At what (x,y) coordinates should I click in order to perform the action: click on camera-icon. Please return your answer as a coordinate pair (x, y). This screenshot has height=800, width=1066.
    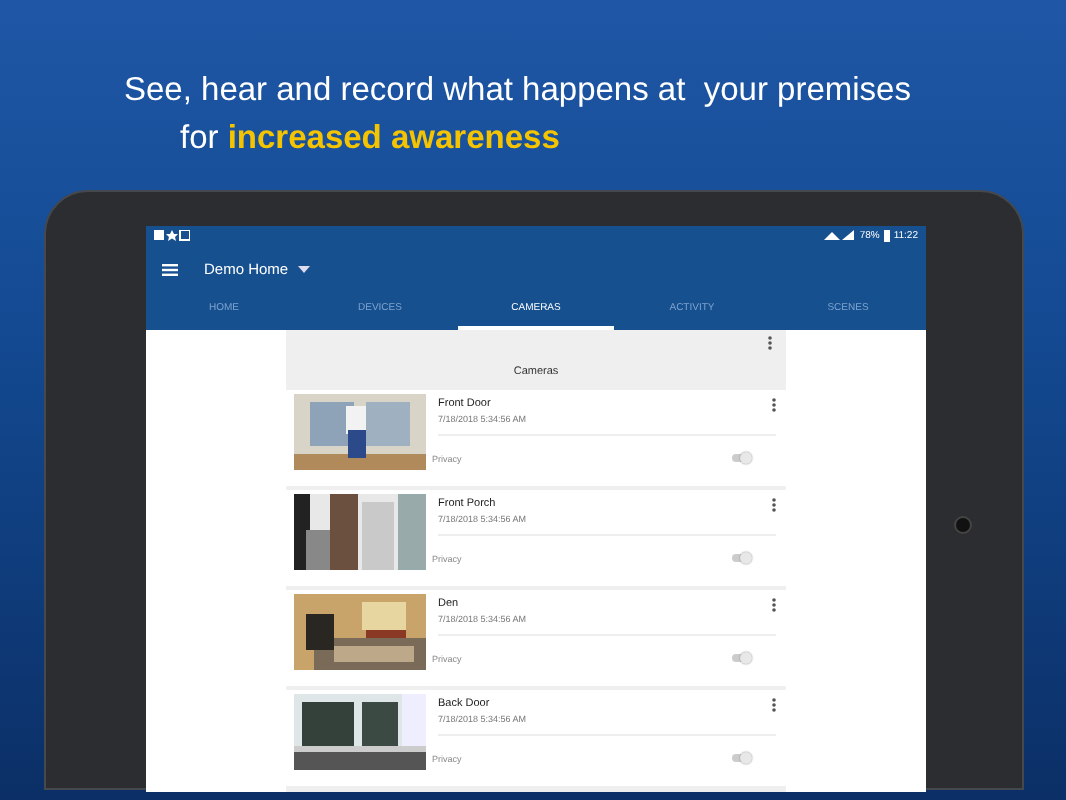
    Looking at the image, I should click on (963, 525).